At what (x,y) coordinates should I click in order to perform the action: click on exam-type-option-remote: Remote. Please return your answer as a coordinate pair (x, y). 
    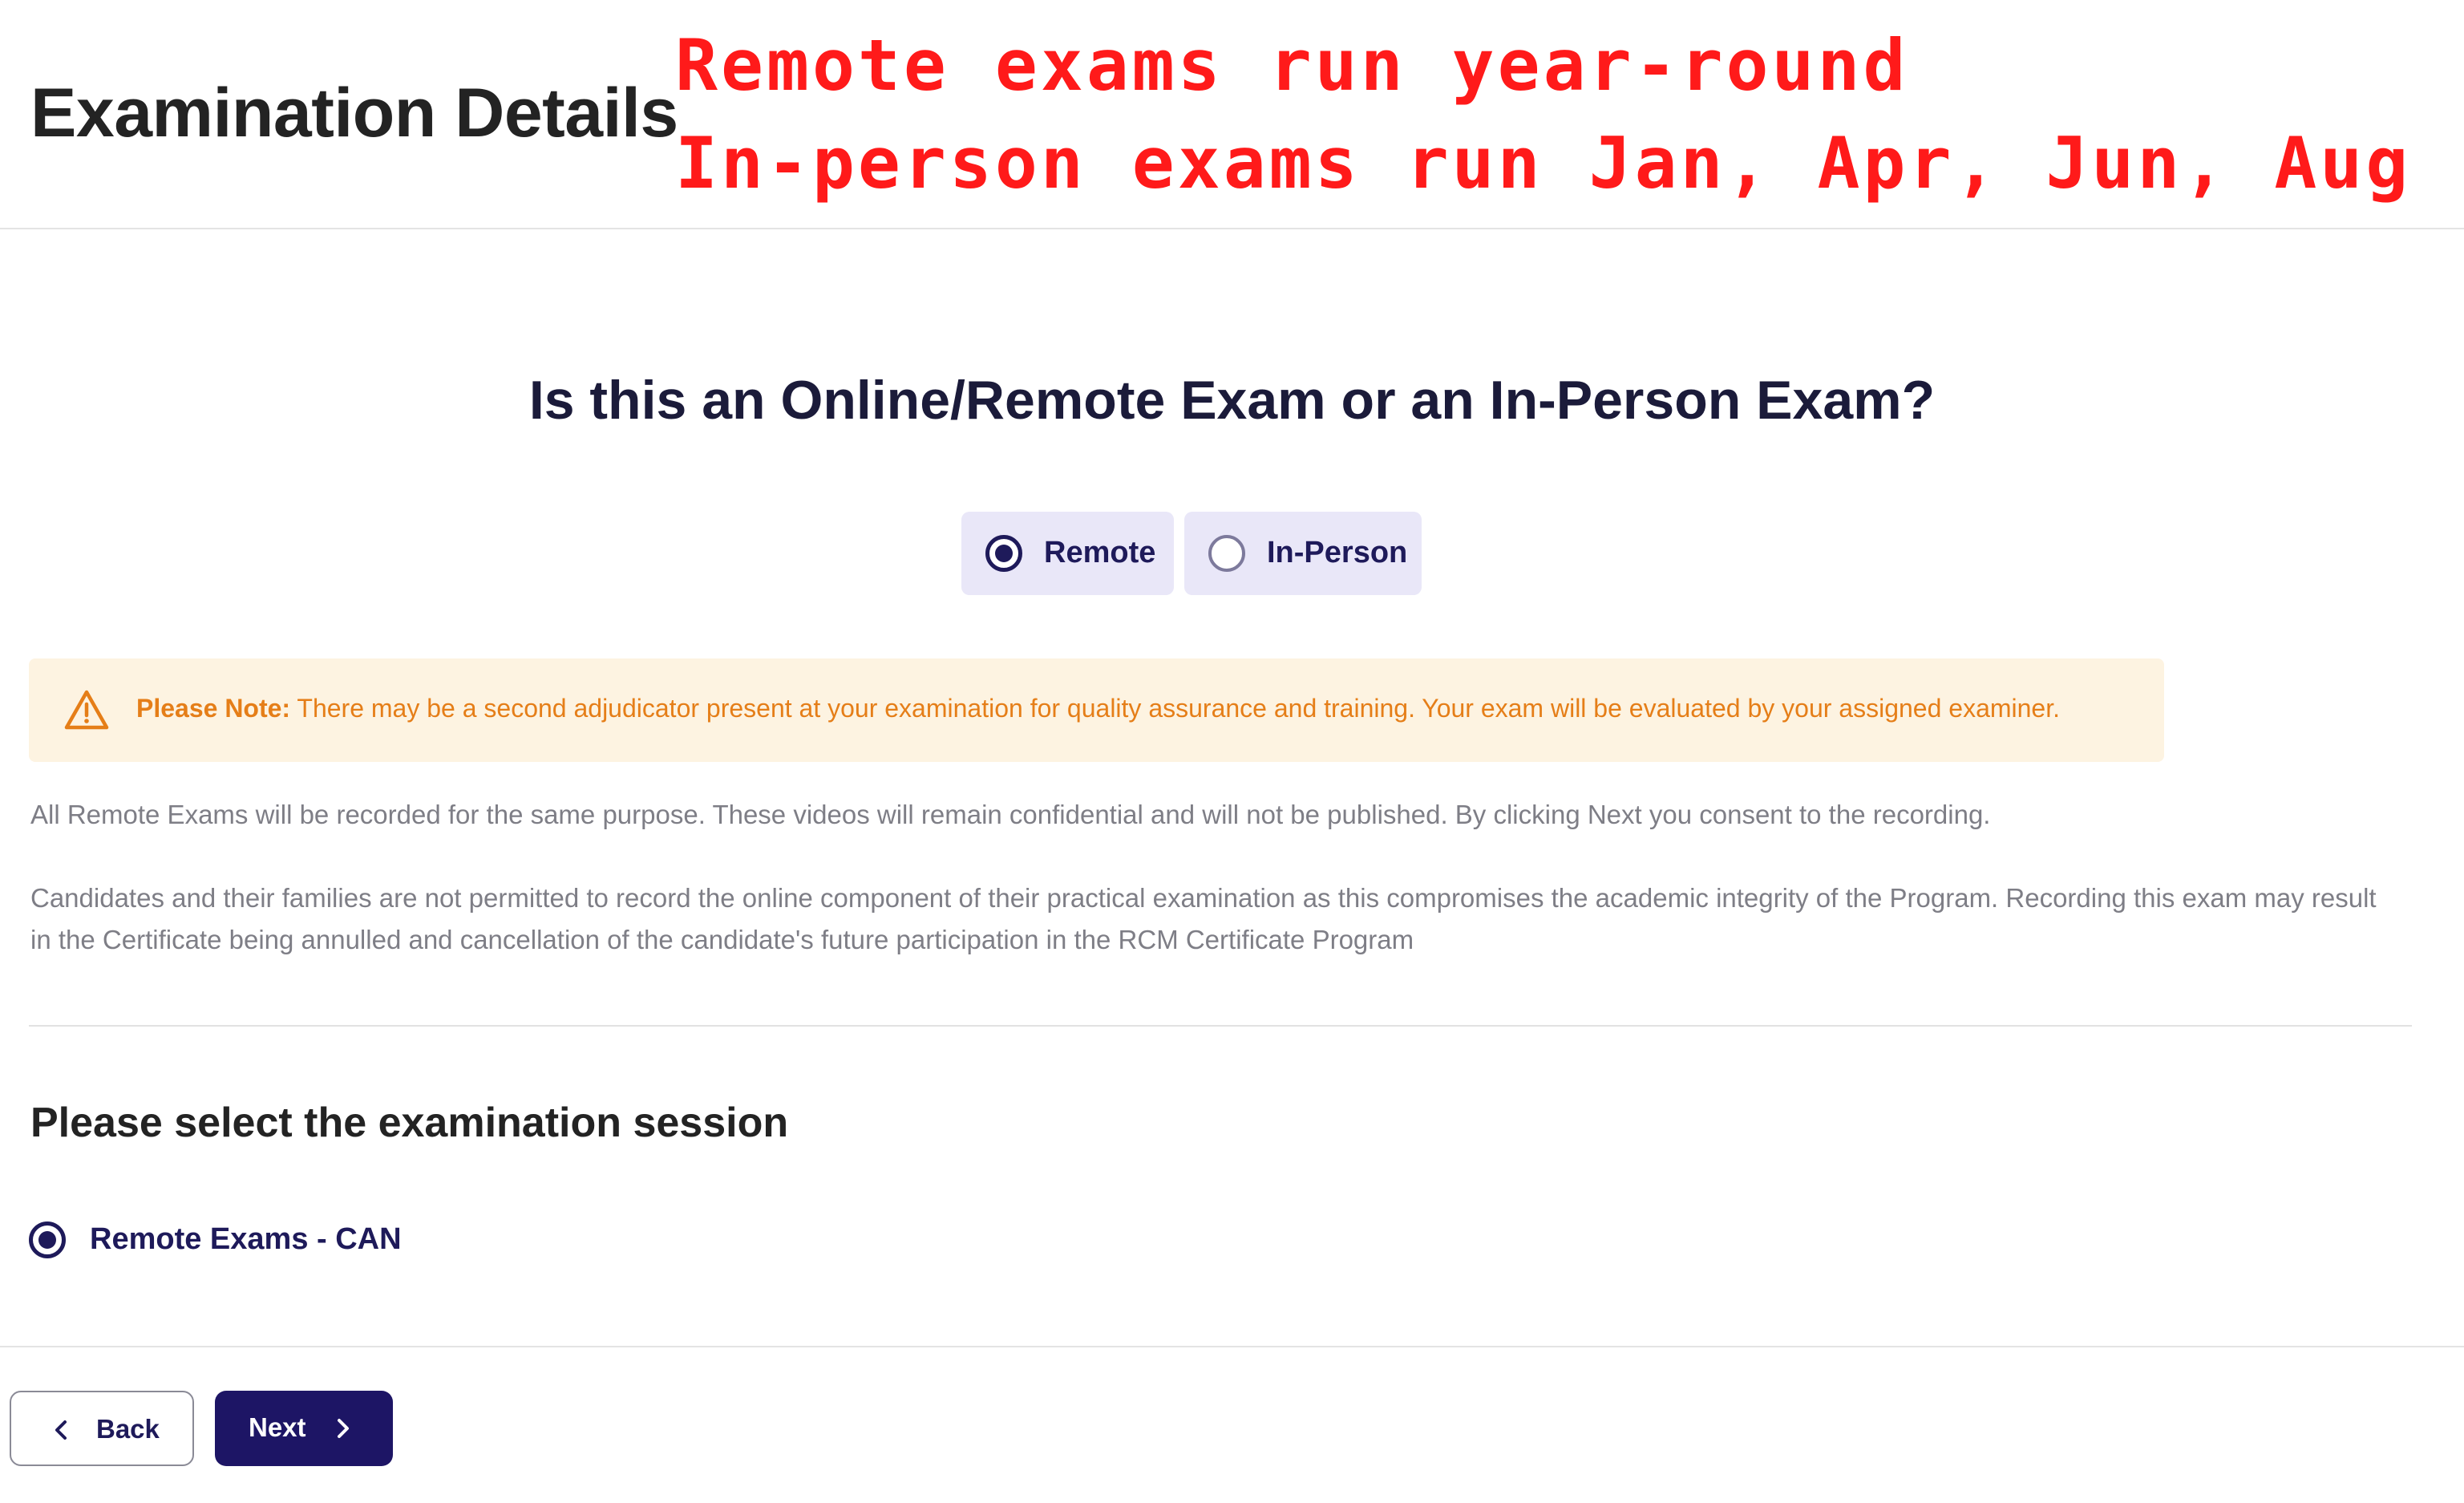
    Looking at the image, I should click on (1067, 553).